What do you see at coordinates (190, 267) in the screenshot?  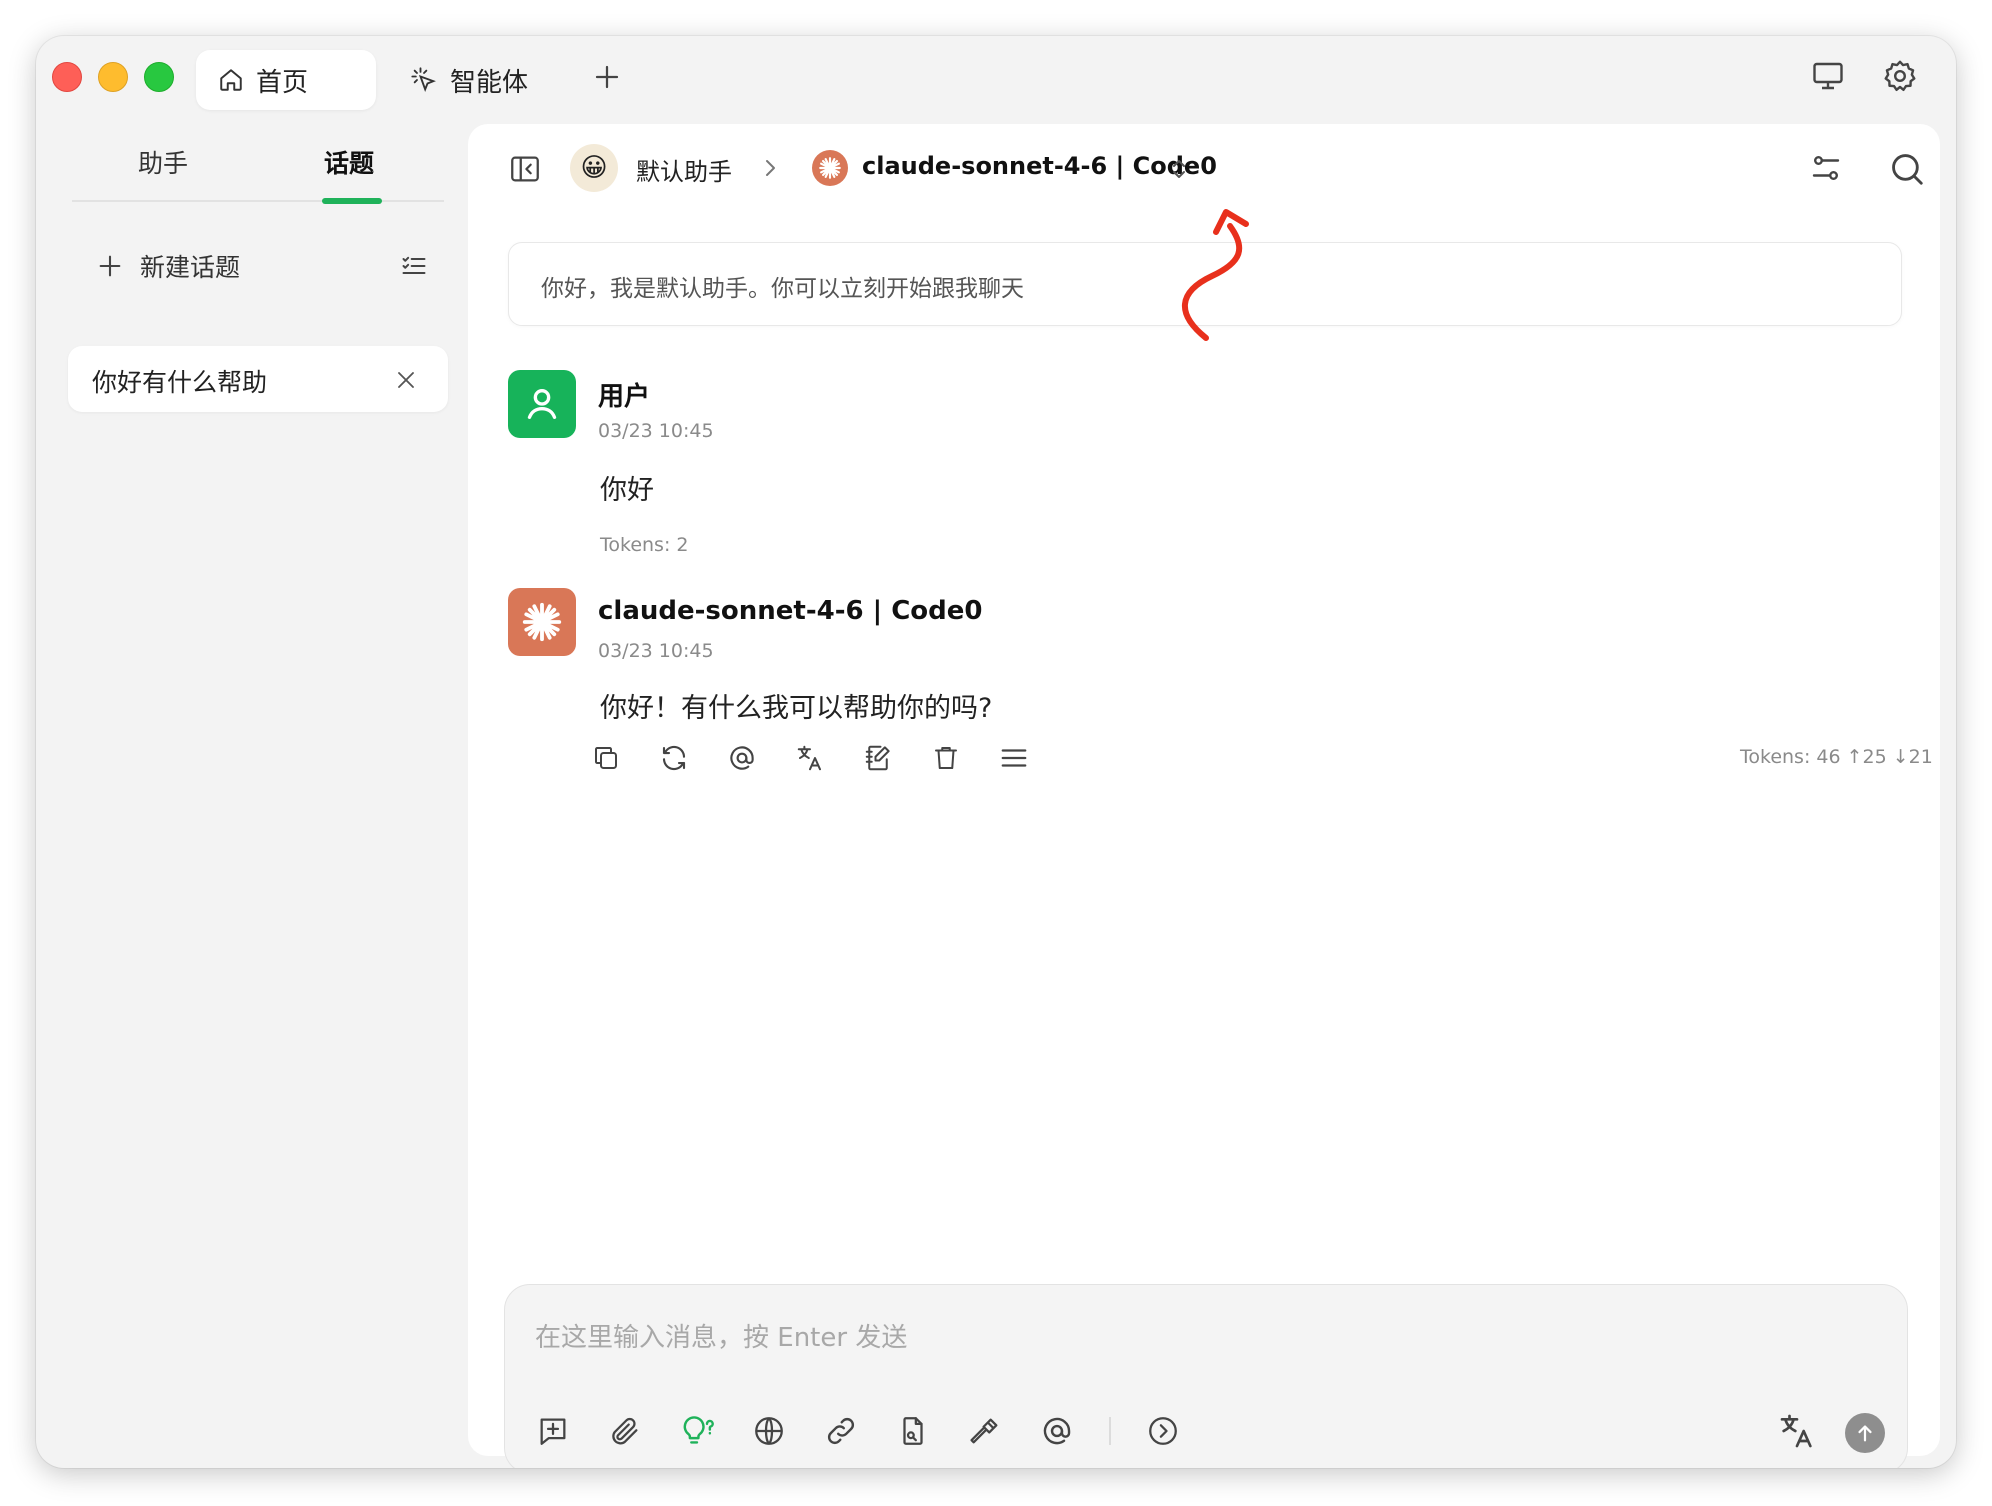 I see `new-topic-label: 新建话题` at bounding box center [190, 267].